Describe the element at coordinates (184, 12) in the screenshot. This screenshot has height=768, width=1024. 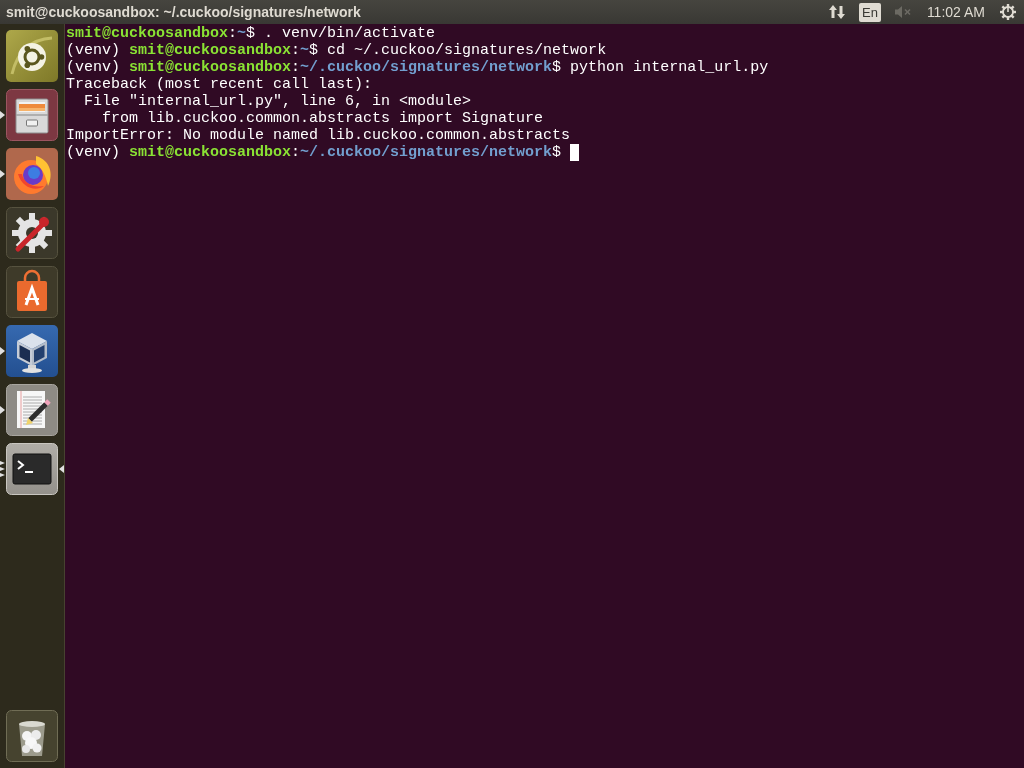
I see `window-title: smit@cuckoosandbox: ~/.cuckoo/signatures/network` at that location.